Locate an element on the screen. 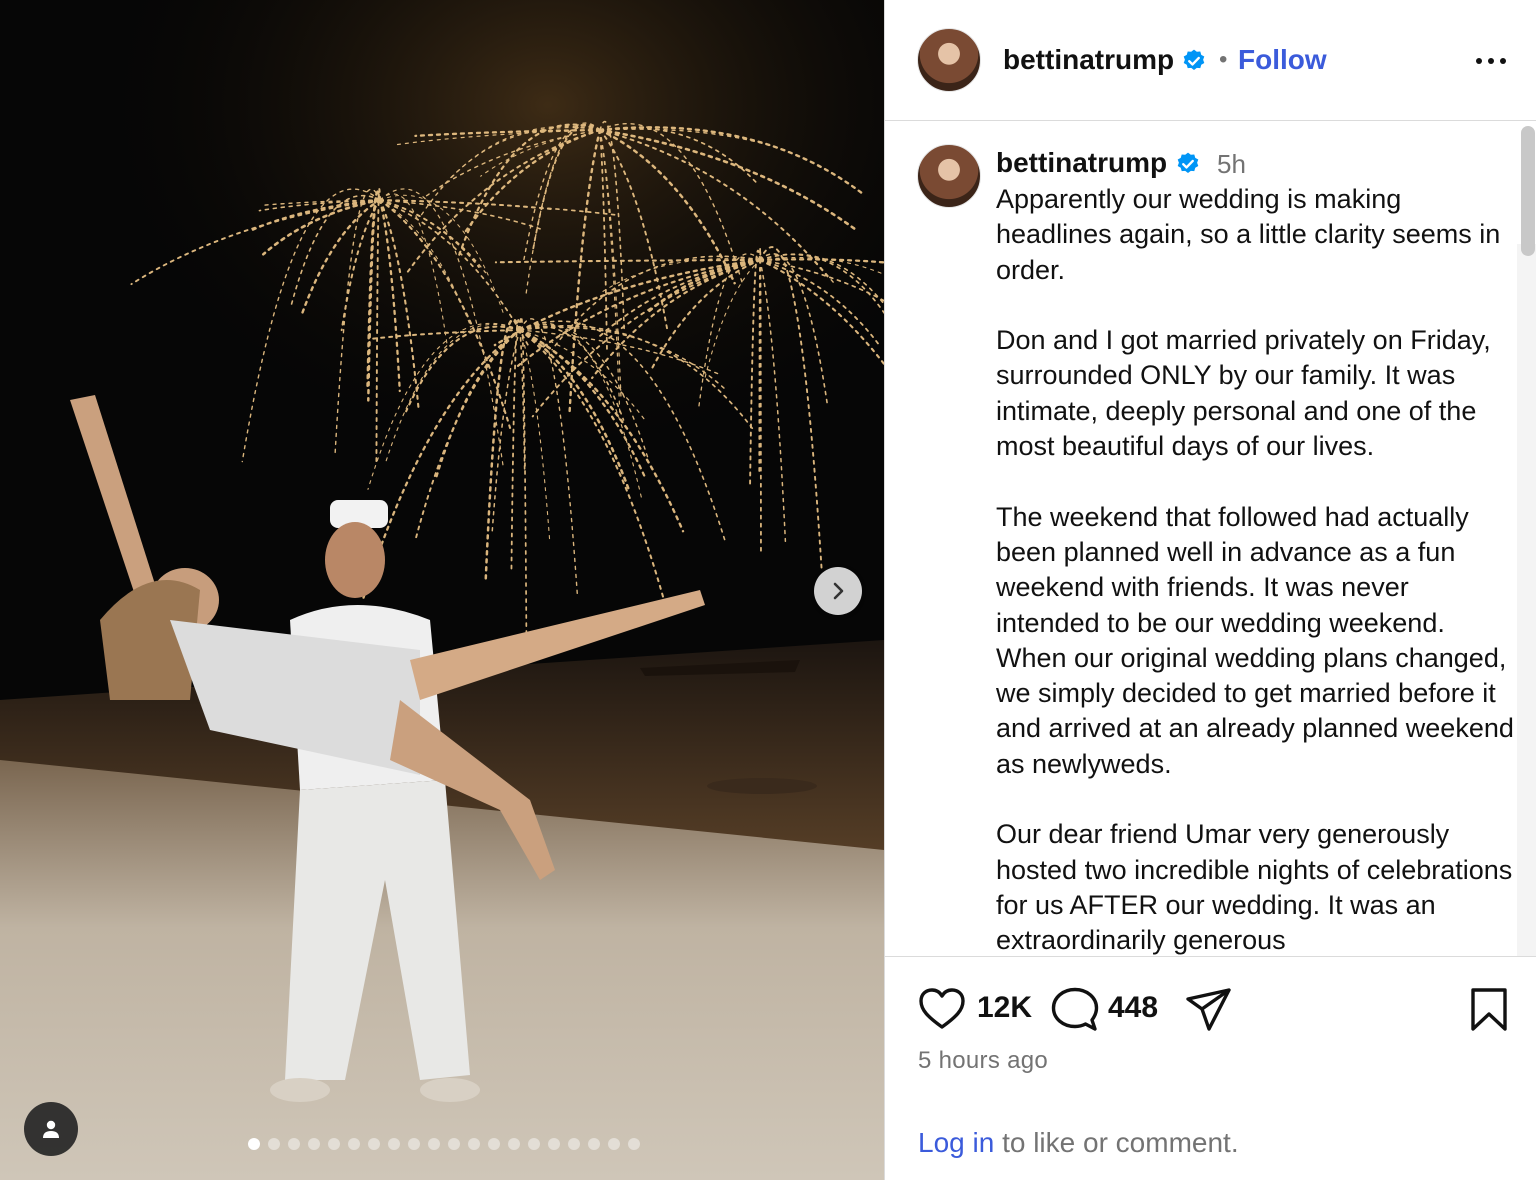  like-count: 12K is located at coordinates (1004, 1008).